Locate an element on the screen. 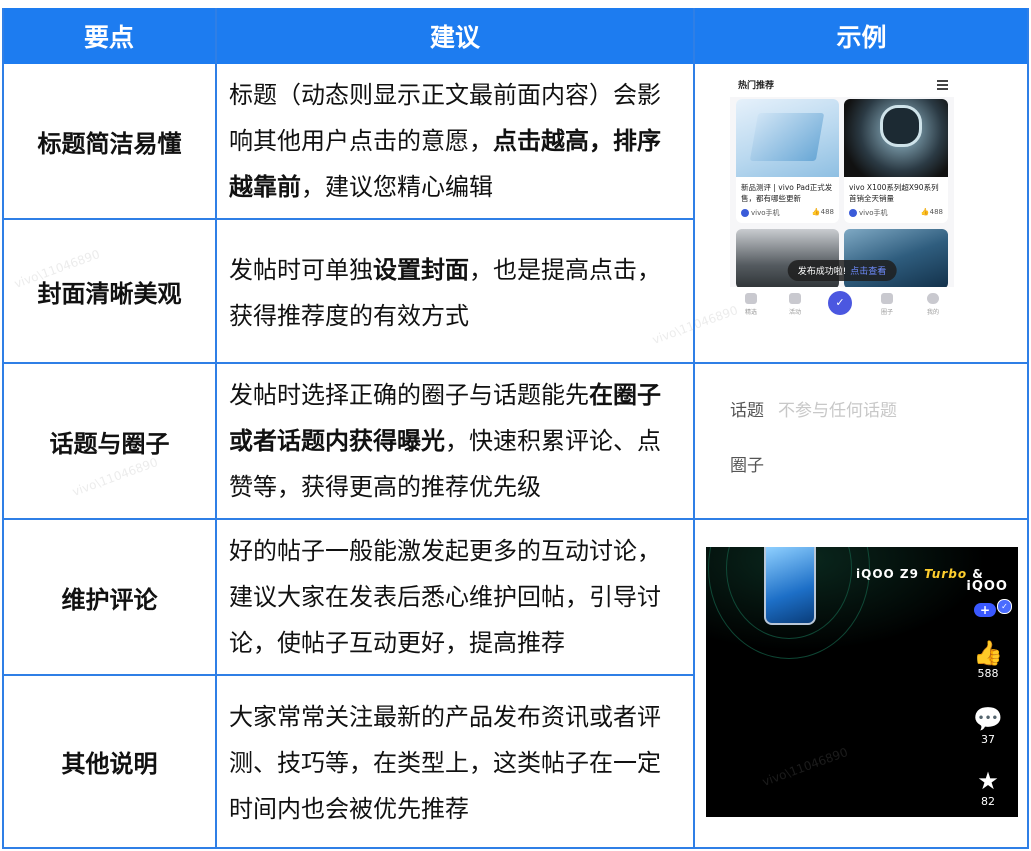 This screenshot has height=851, width=1031. tab-circle: 圈子 is located at coordinates (887, 304).